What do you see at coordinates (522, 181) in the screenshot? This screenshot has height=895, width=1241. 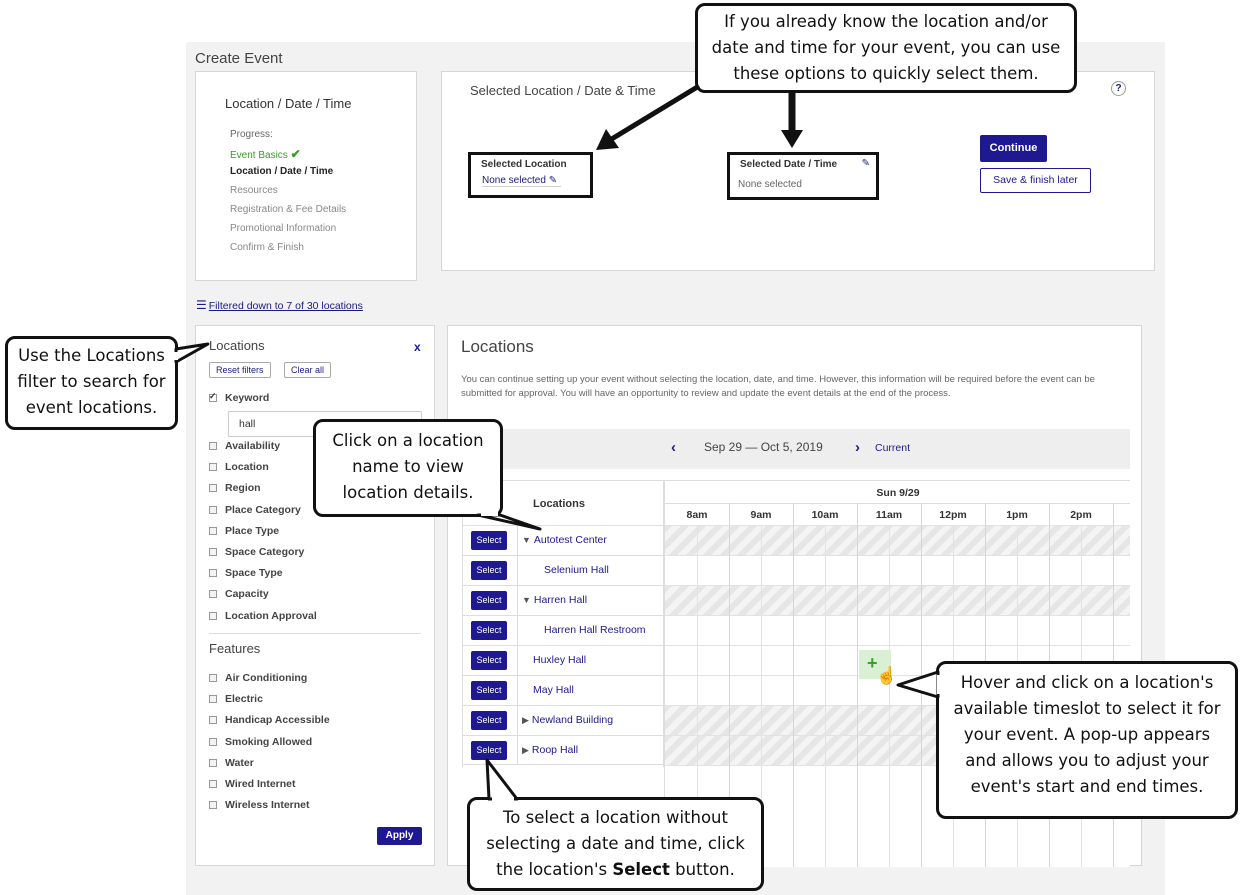 I see `selected-location-value: None selected ✎` at bounding box center [522, 181].